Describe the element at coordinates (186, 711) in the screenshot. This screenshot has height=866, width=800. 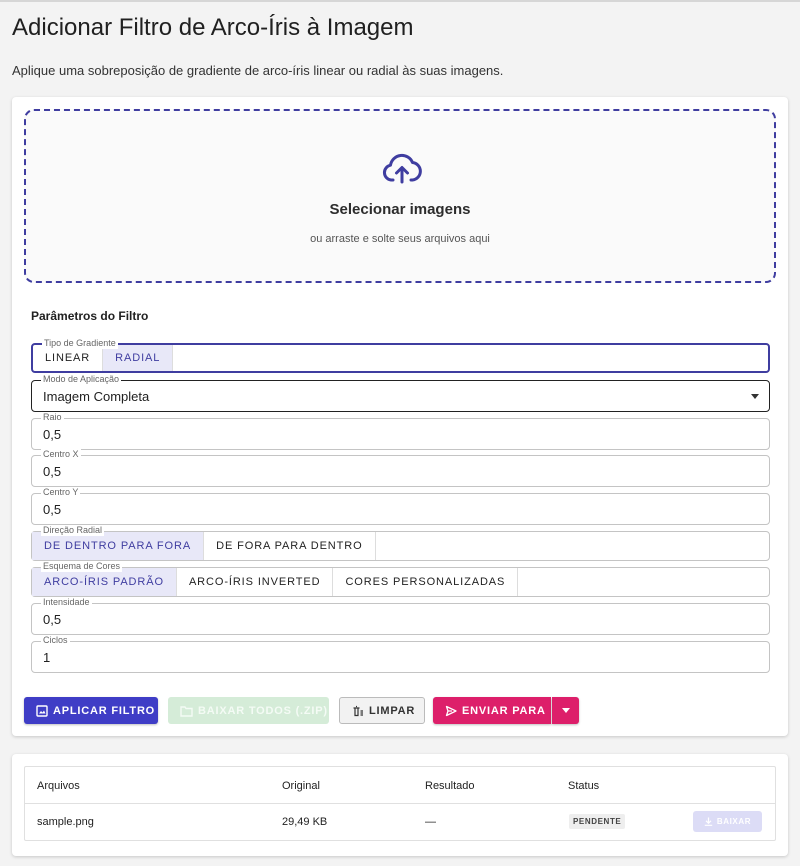
I see `folder-zip-icon` at that location.